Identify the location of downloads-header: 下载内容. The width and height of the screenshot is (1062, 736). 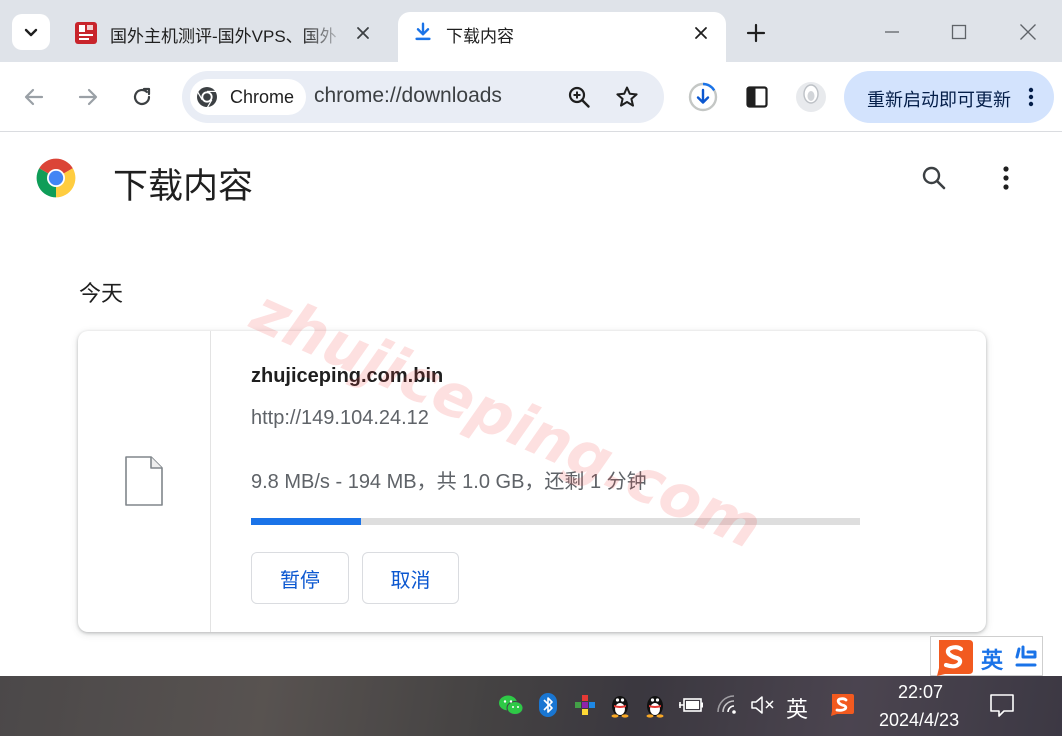
(531, 180).